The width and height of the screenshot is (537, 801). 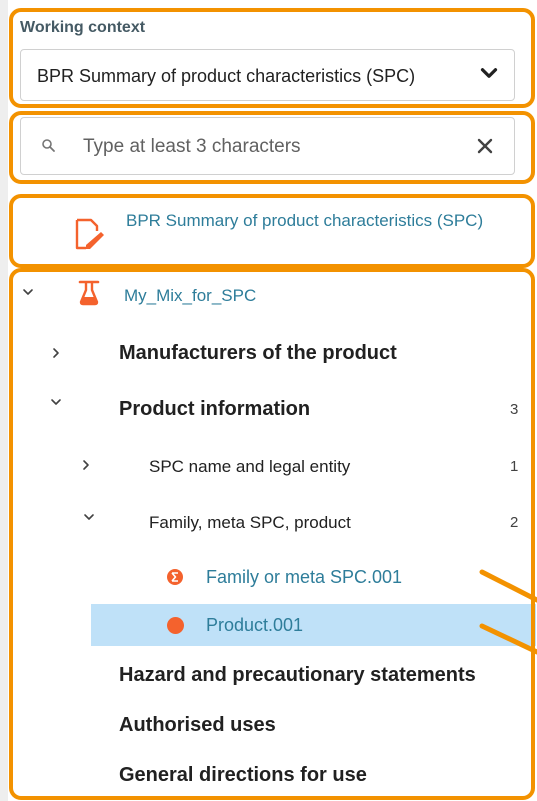 What do you see at coordinates (272, 147) in the screenshot?
I see `highlight-search` at bounding box center [272, 147].